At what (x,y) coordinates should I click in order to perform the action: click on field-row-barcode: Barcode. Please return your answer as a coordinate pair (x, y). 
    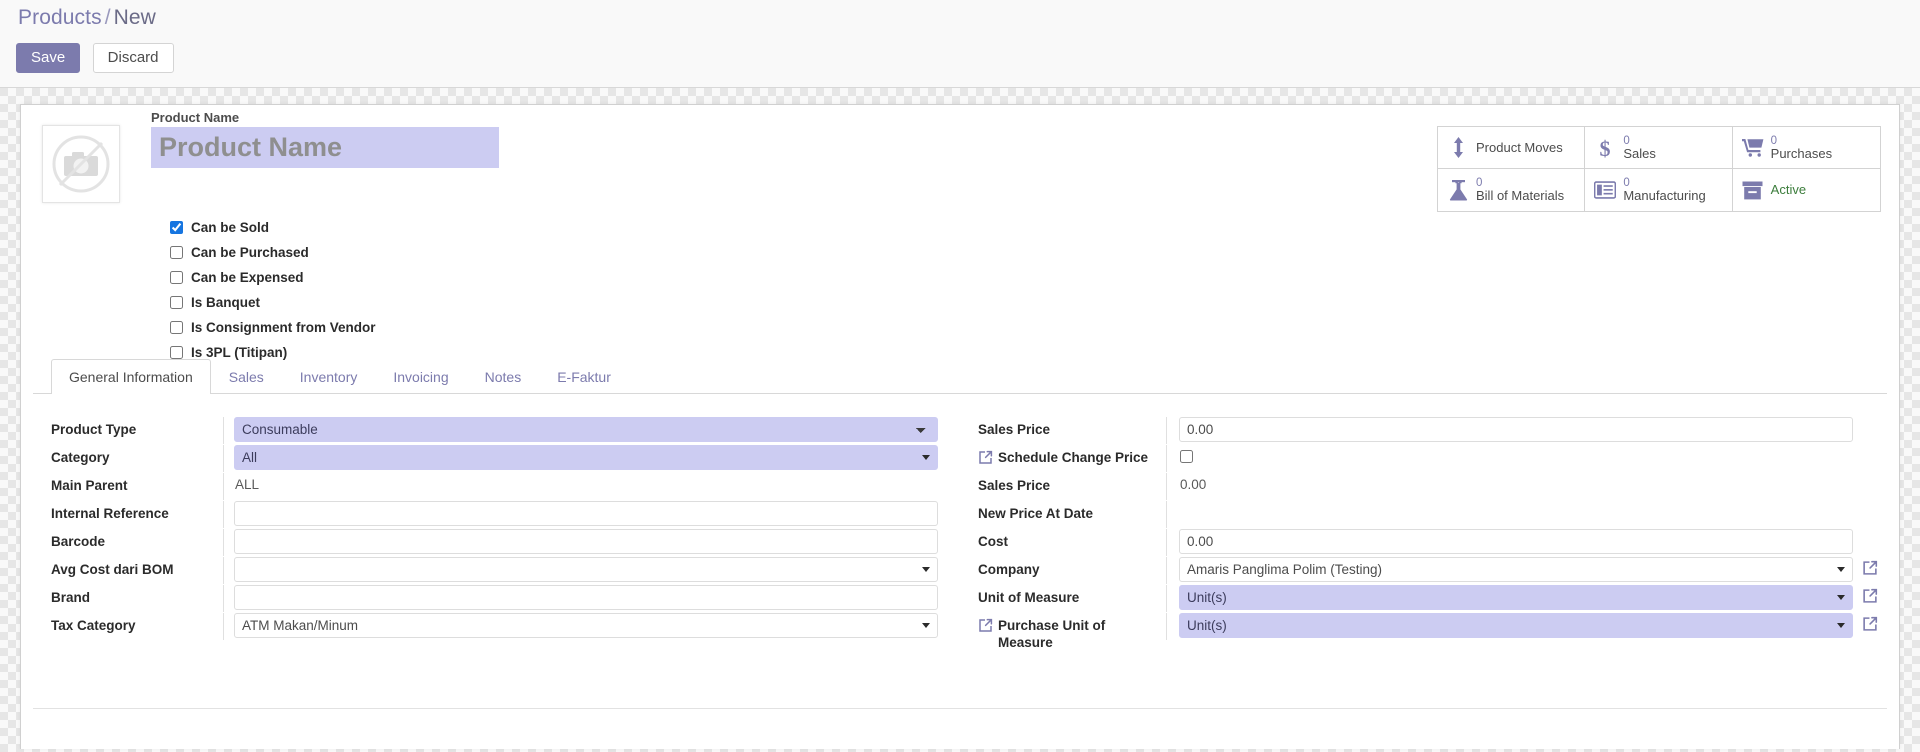
    Looking at the image, I should click on (485, 542).